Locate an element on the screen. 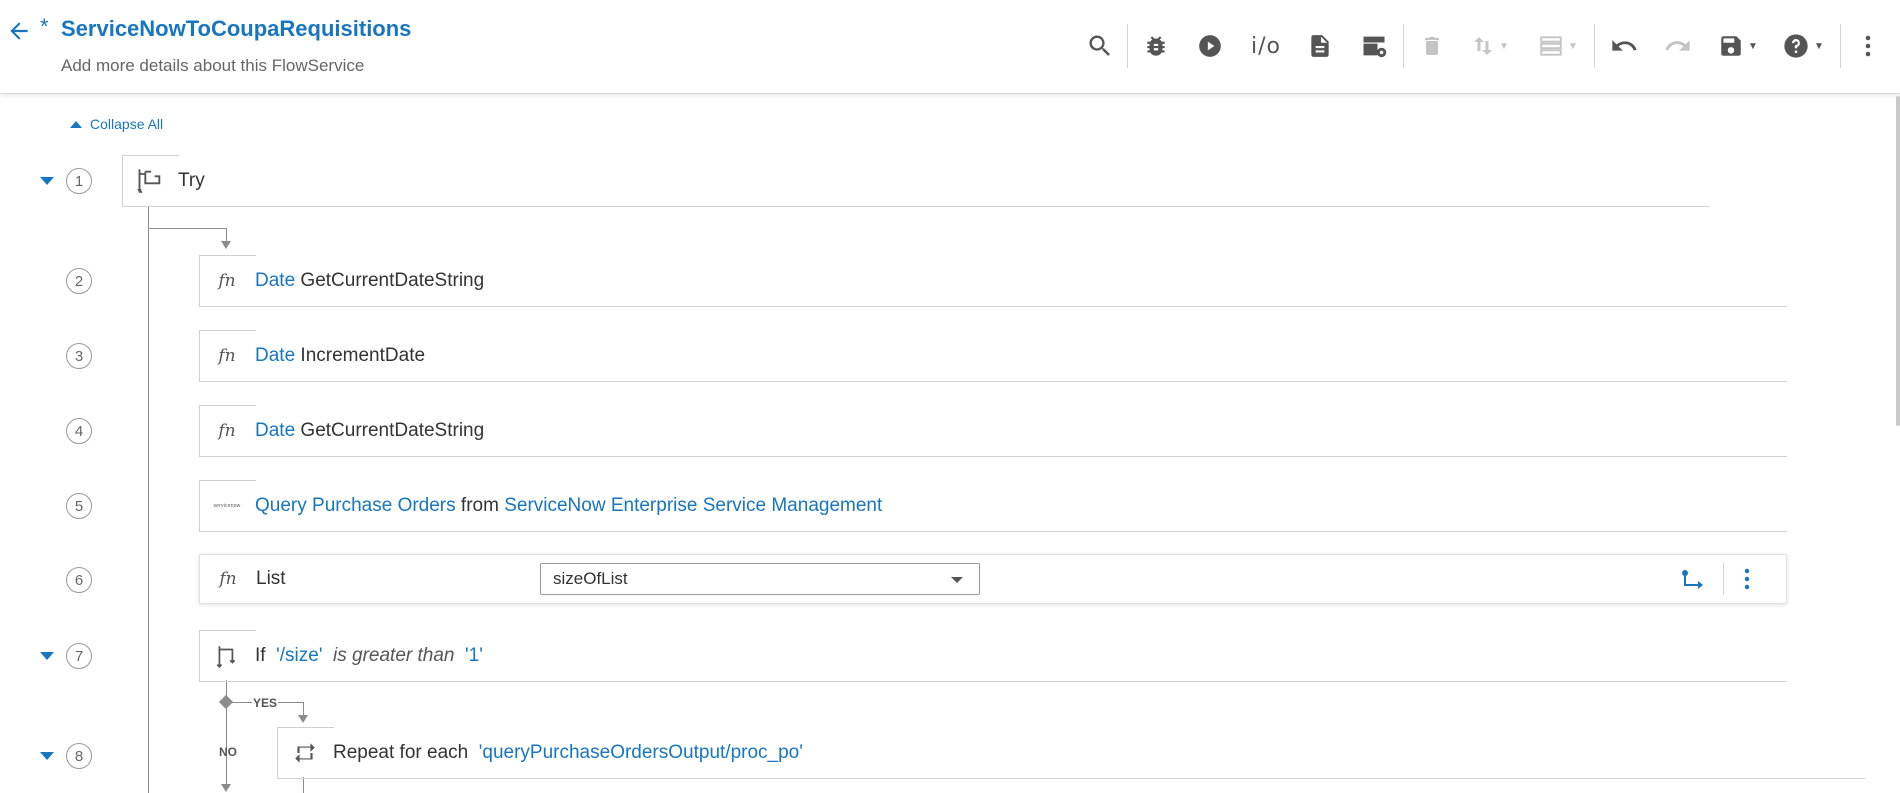 The width and height of the screenshot is (1900, 793). delete-trash-icon is located at coordinates (1432, 46).